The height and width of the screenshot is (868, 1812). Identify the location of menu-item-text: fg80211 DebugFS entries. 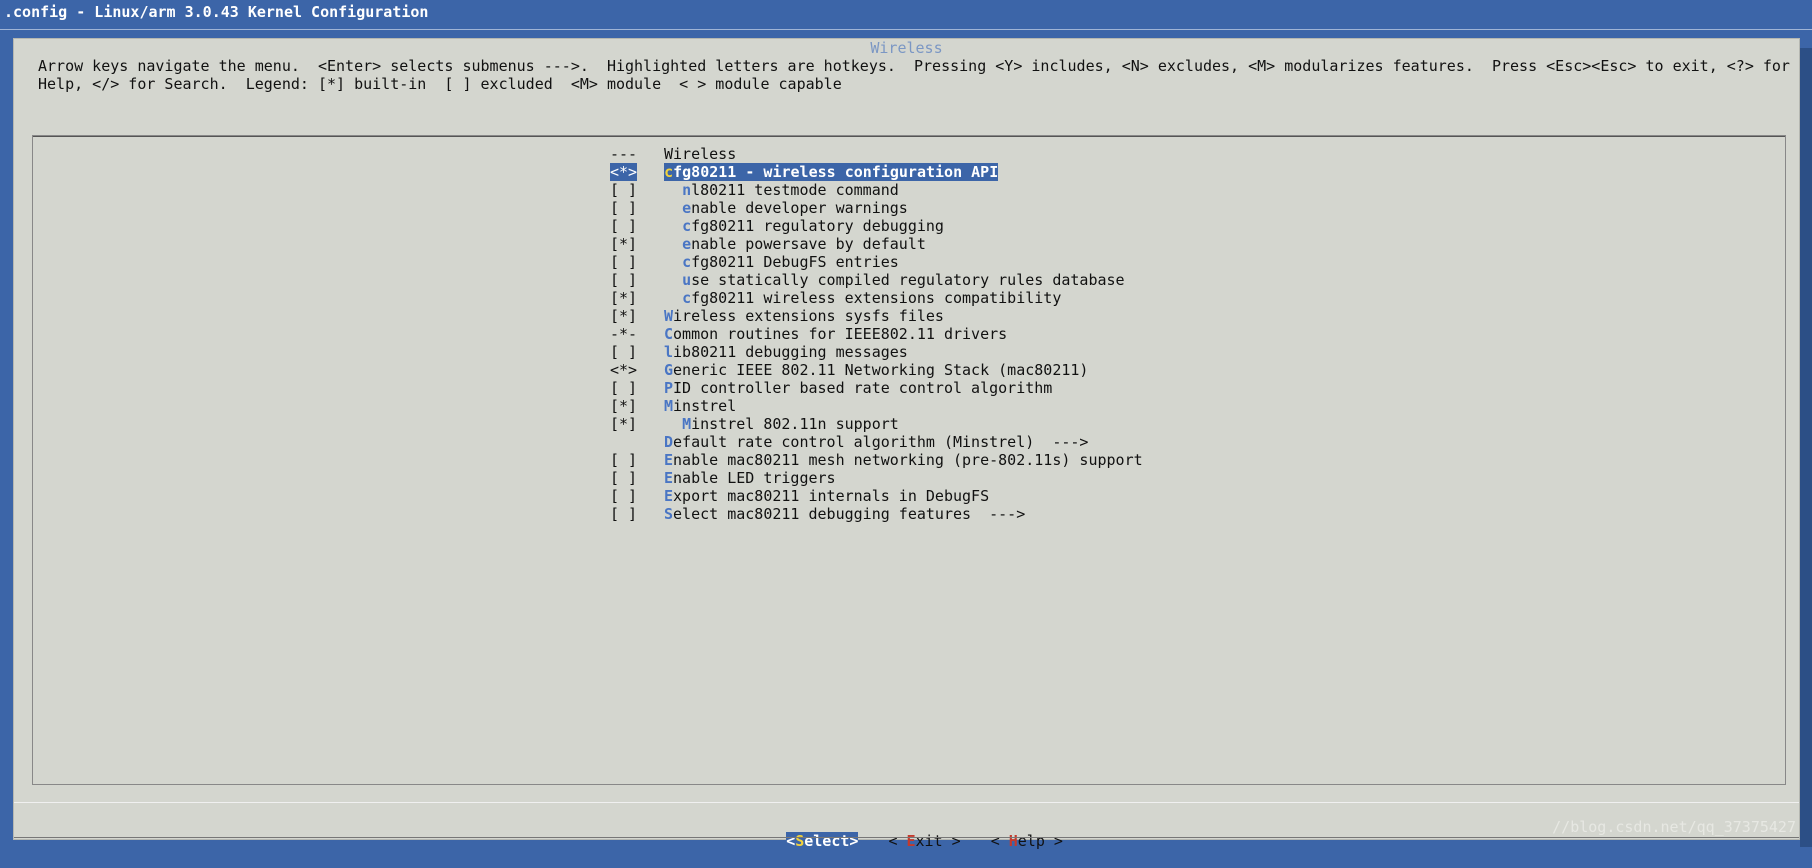
(795, 262).